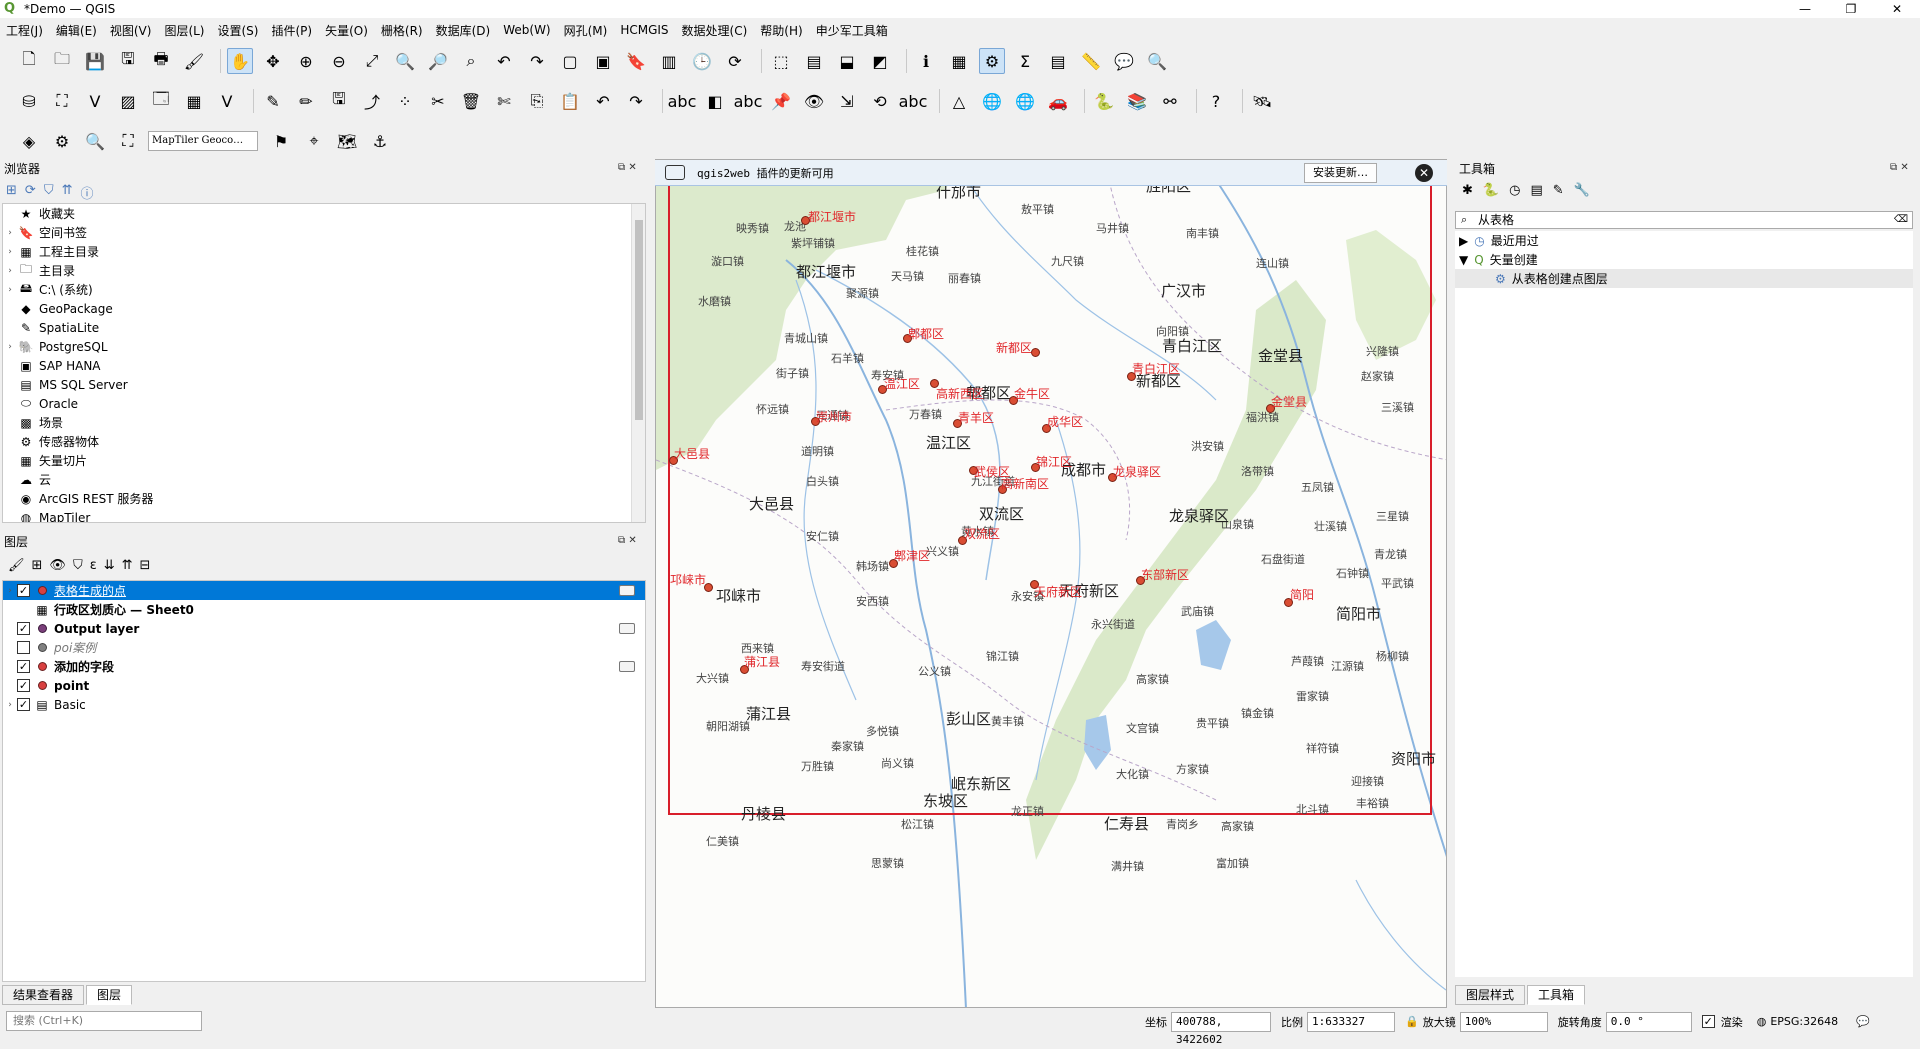 This screenshot has height=1049, width=1920. I want to click on menu-item: 工程(J), so click(24, 30).